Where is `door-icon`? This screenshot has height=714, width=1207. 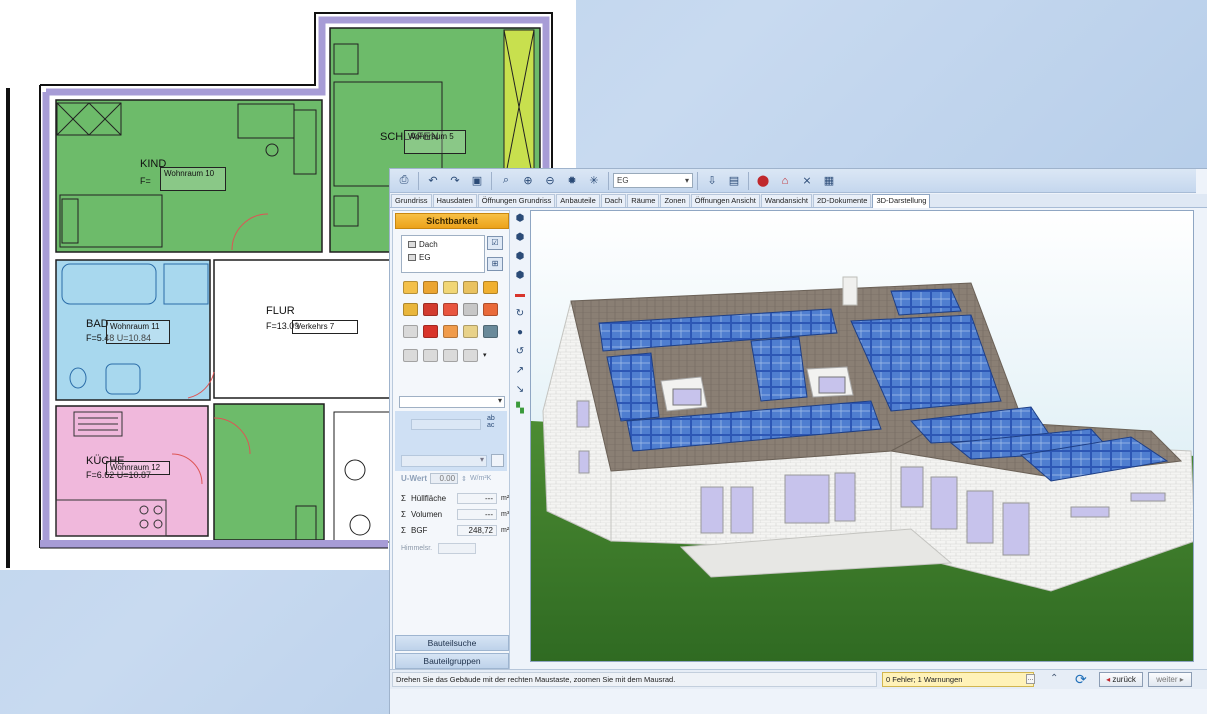
door-icon is located at coordinates (430, 309).